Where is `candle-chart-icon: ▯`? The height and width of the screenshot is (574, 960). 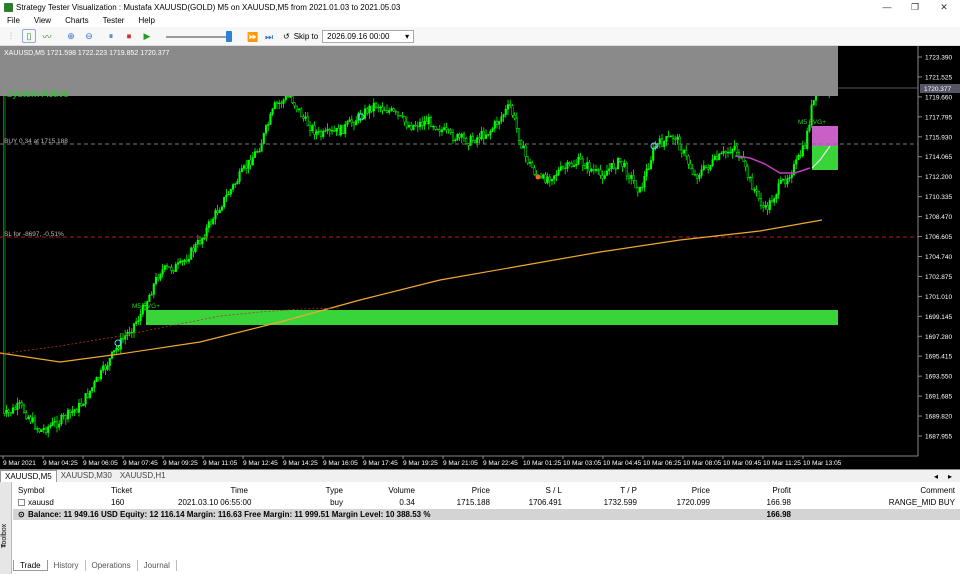 candle-chart-icon: ▯ is located at coordinates (29, 36).